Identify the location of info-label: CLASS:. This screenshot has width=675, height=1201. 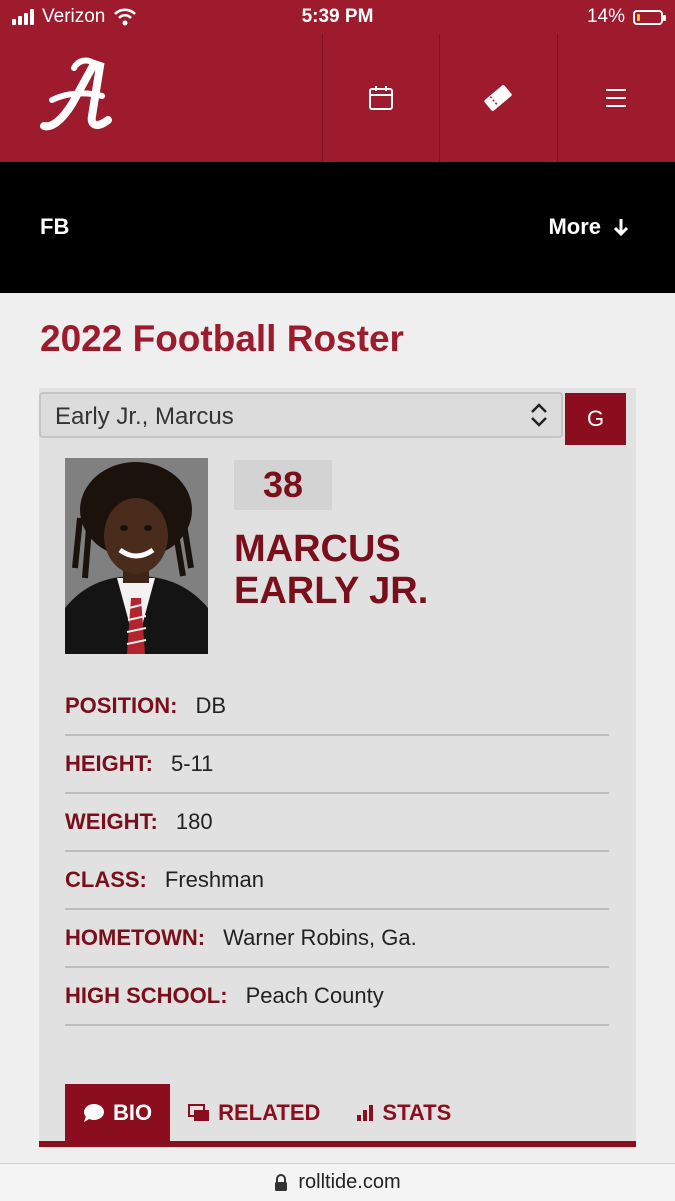
(106, 879).